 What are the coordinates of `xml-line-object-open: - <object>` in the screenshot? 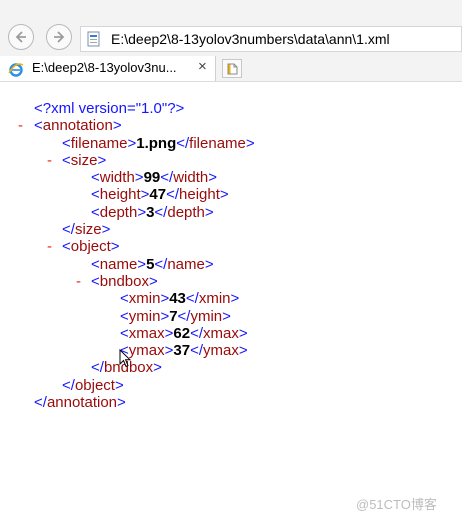 It's located at (83, 247).